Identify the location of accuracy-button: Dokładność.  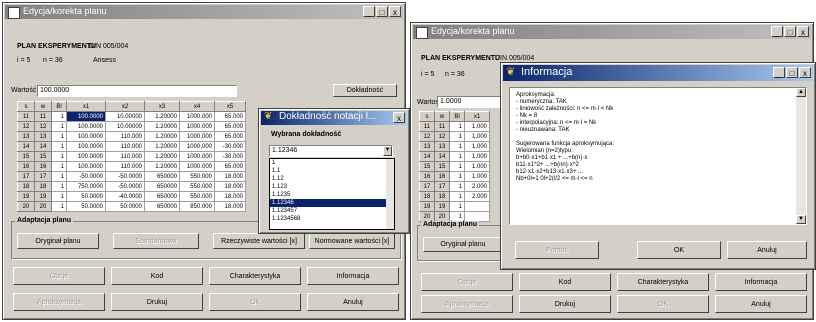
(365, 90).